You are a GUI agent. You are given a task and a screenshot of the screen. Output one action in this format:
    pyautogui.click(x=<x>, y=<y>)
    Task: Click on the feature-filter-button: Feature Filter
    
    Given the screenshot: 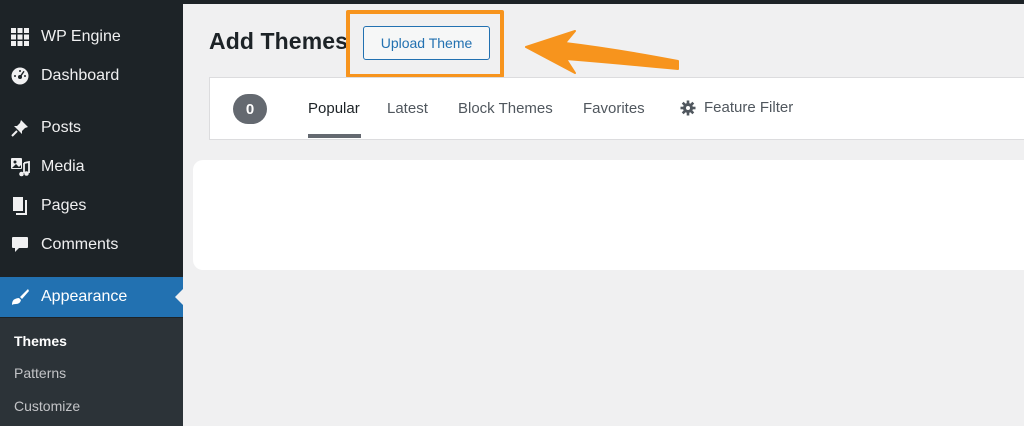 What is the action you would take?
    pyautogui.click(x=736, y=107)
    